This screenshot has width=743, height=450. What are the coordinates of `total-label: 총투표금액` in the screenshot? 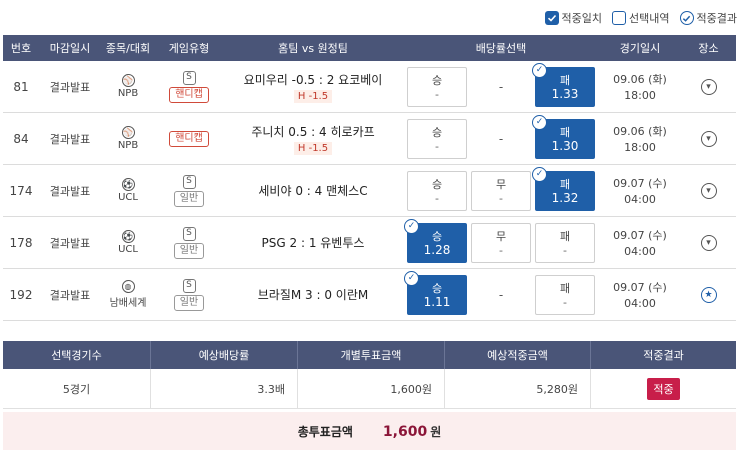 It's located at (325, 431).